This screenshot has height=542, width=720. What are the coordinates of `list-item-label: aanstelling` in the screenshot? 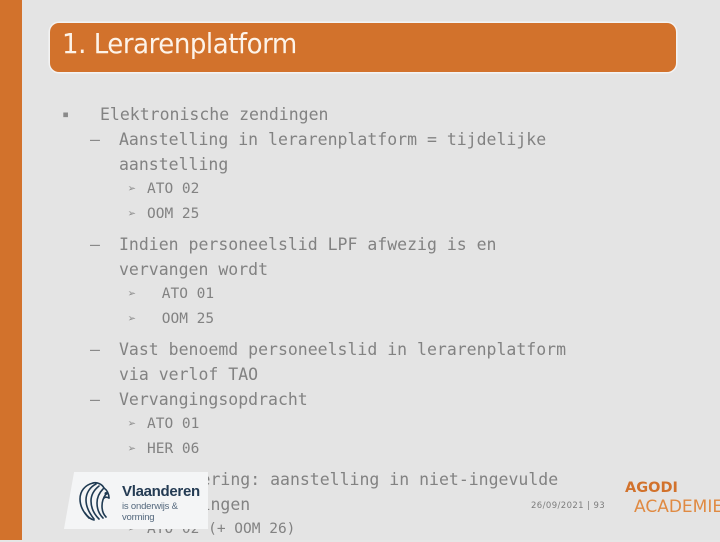 It's located at (174, 164).